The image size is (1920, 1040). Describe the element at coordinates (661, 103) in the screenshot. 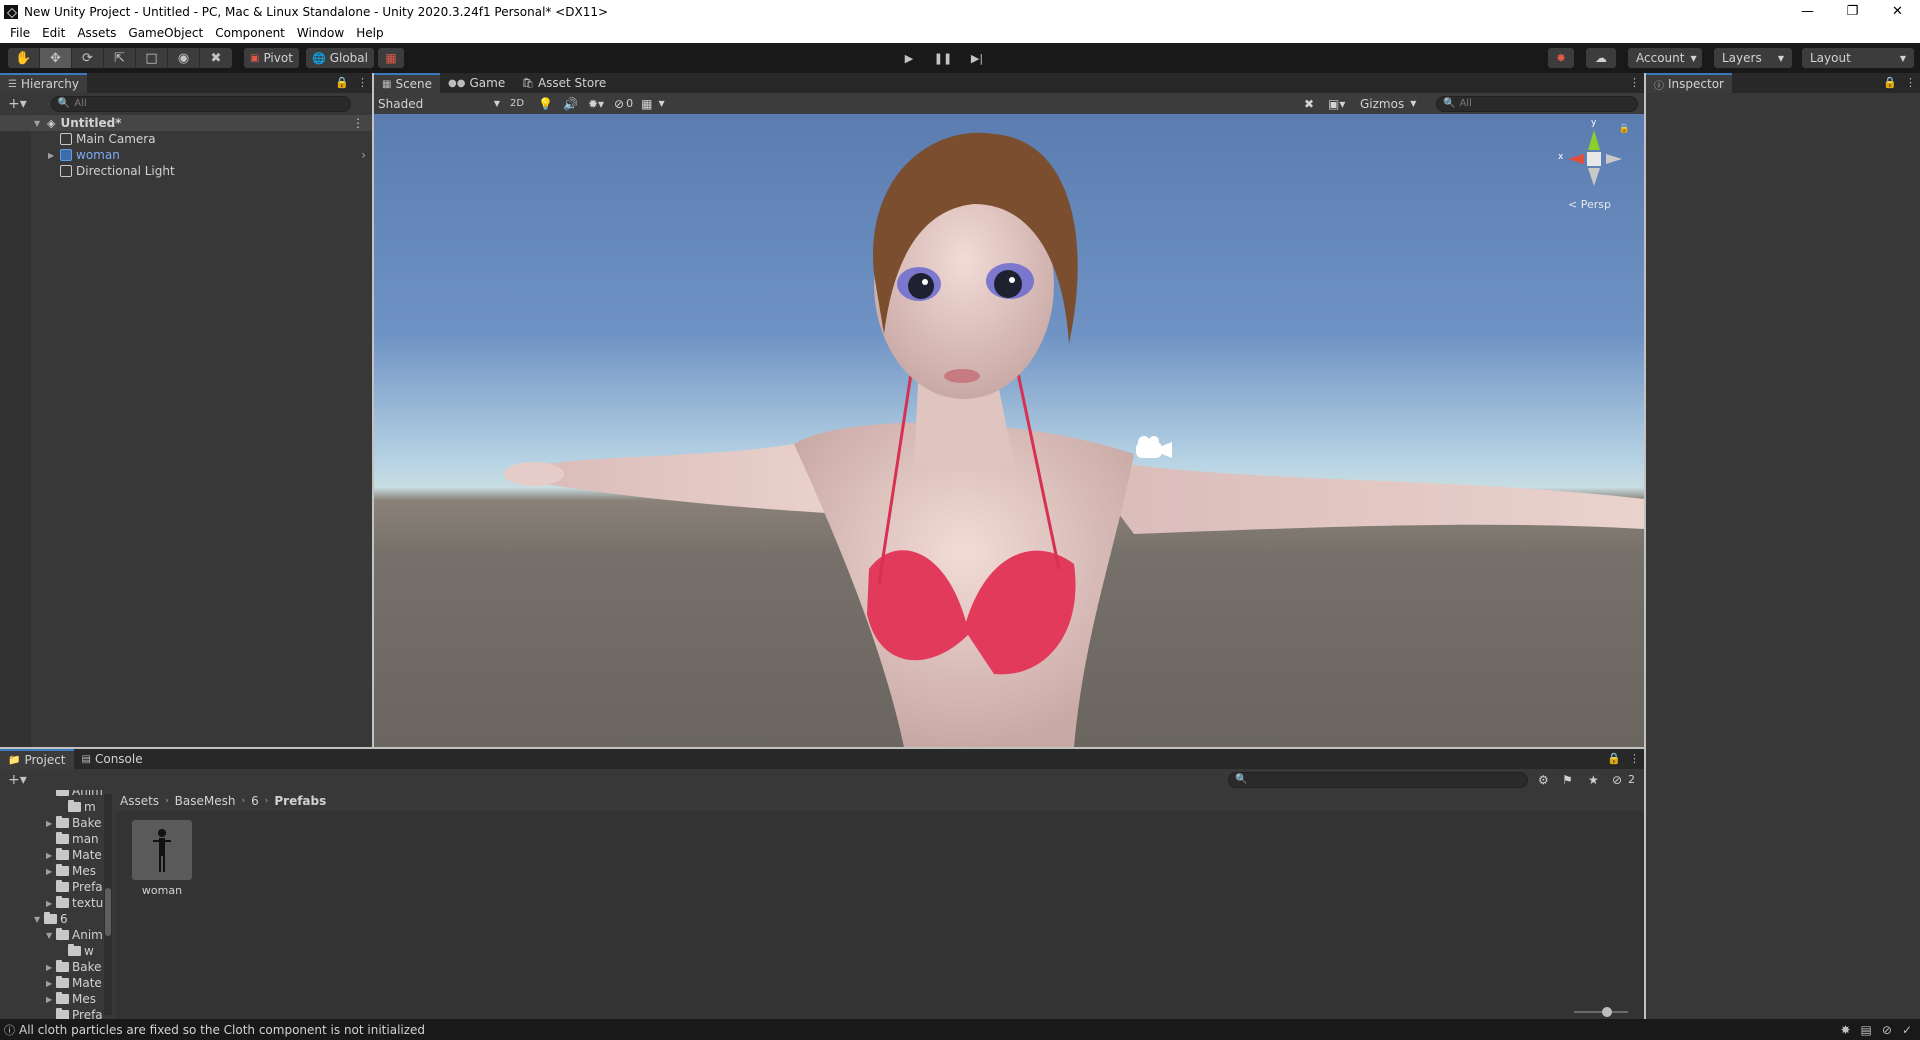

I see `caret-down-icon: ▼` at that location.